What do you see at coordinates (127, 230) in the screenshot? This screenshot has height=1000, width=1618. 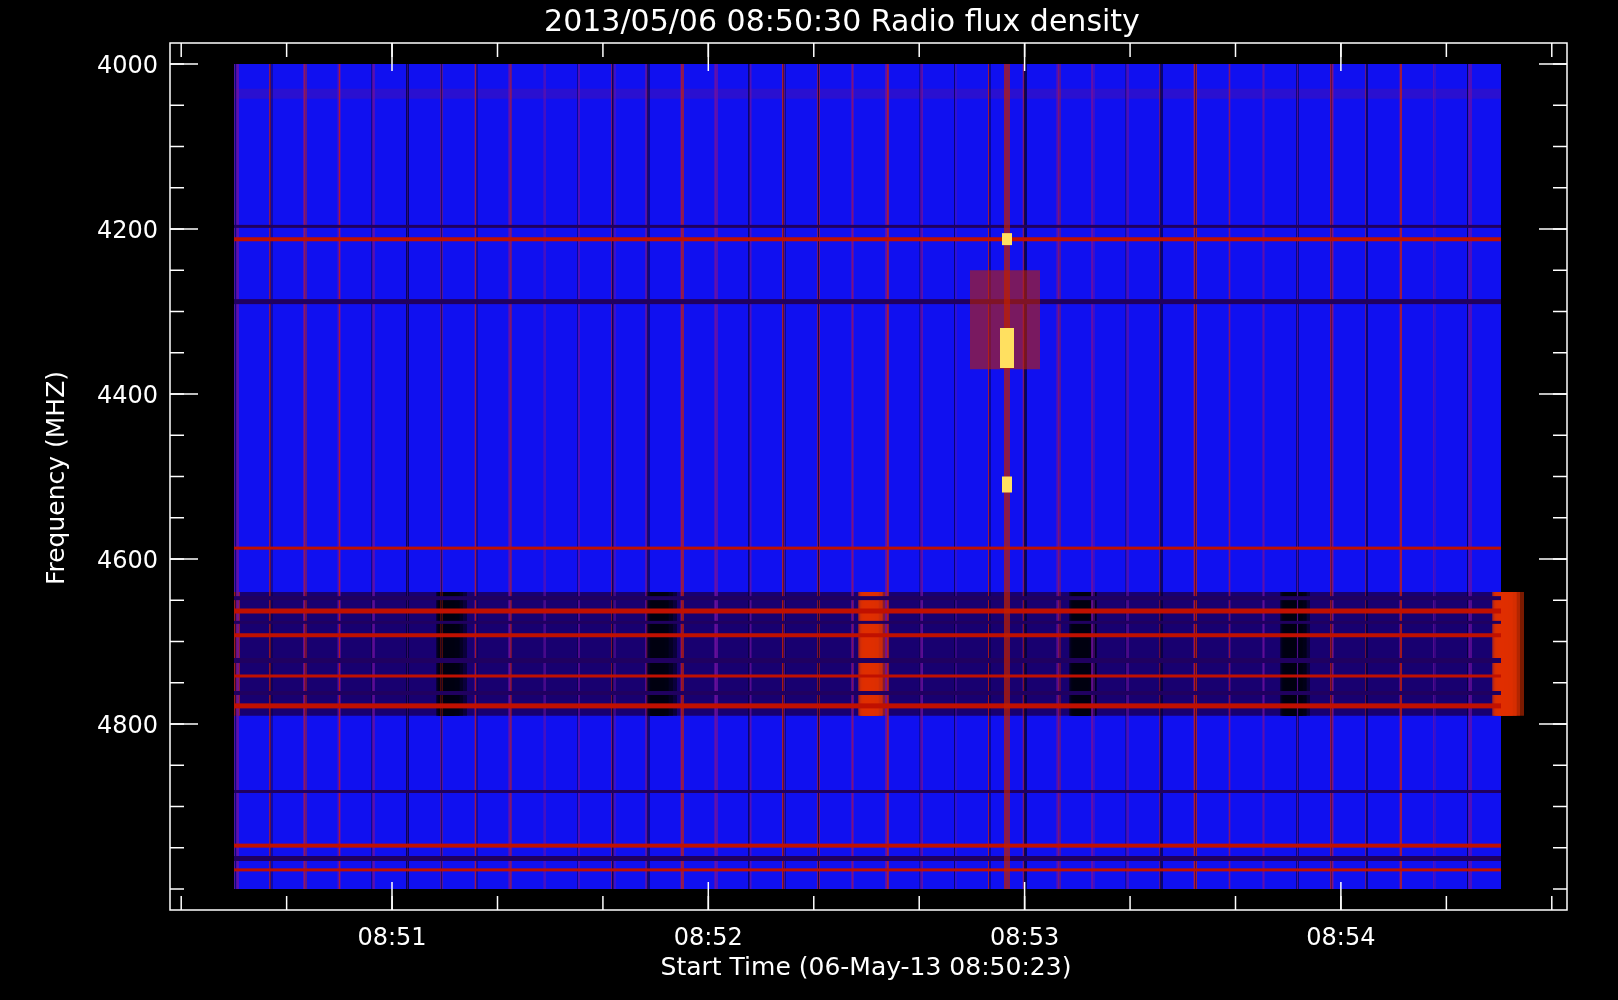 I see `axis-tick-label: 4200` at bounding box center [127, 230].